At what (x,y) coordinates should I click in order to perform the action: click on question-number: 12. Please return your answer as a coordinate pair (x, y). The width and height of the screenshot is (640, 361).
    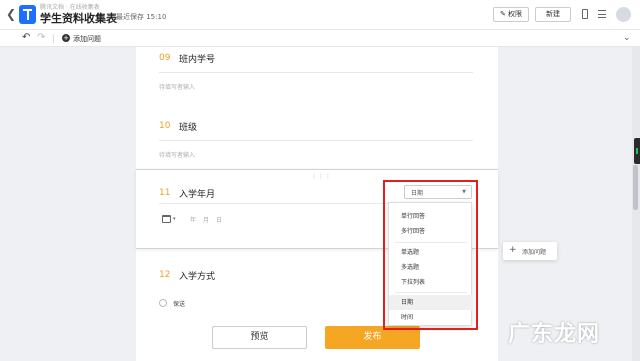
    Looking at the image, I should click on (165, 275).